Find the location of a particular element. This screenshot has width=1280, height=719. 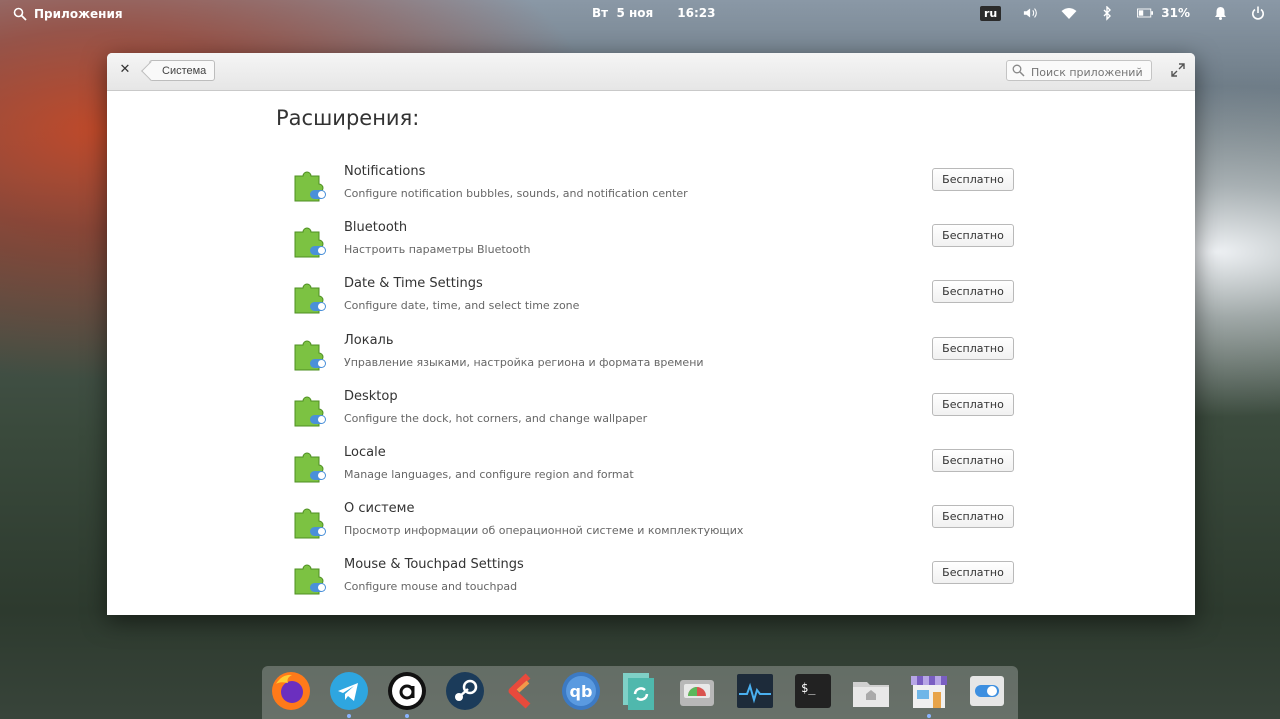

top-panel: Приложения Вт 5 ноя 16:23 ru 31% is located at coordinates (640, 14).